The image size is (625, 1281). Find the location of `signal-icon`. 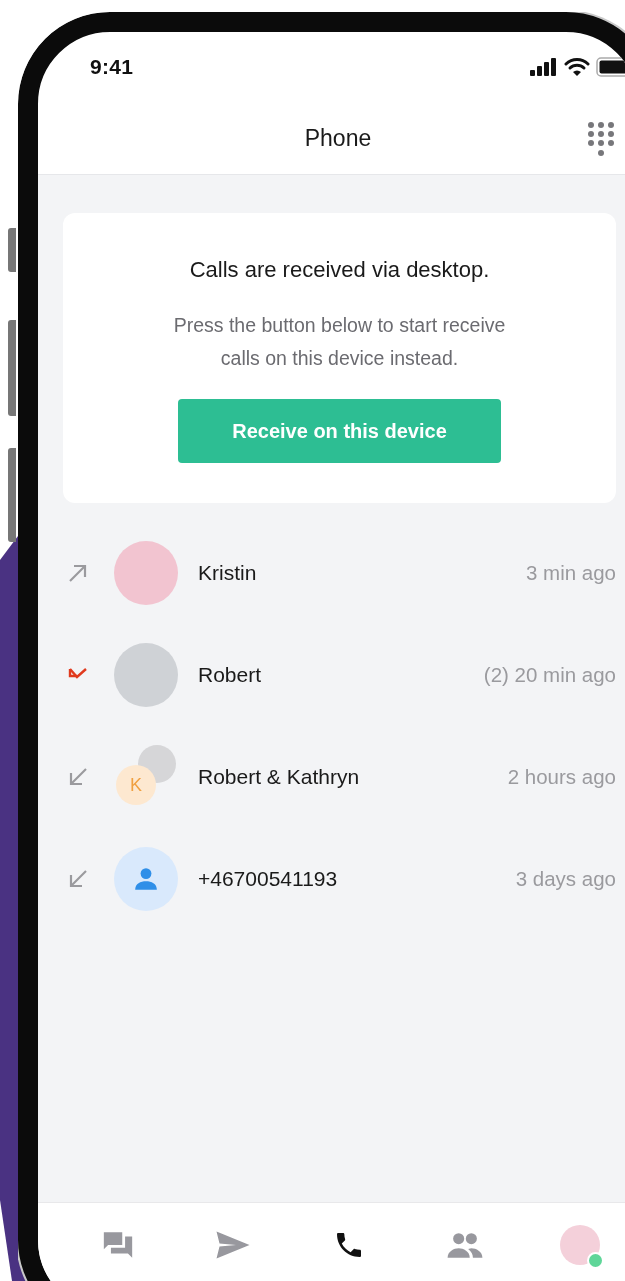

signal-icon is located at coordinates (544, 67).